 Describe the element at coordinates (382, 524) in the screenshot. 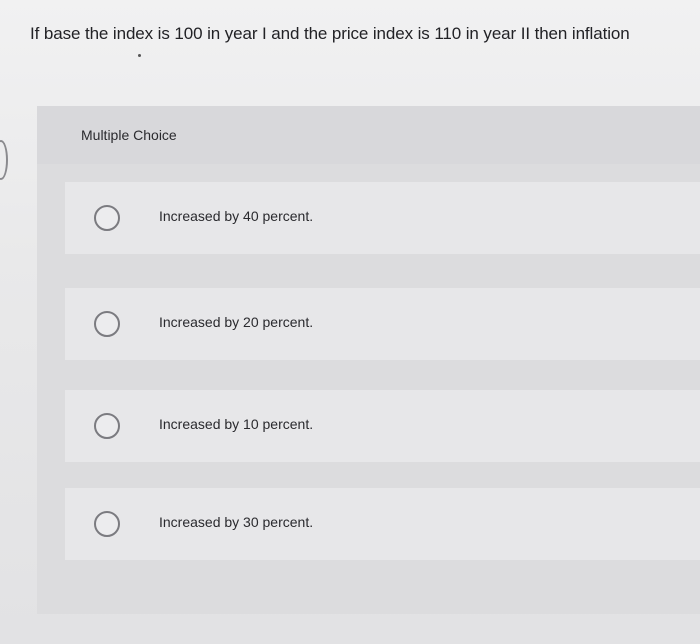

I see `option-4: Increased by 30 percent.` at that location.